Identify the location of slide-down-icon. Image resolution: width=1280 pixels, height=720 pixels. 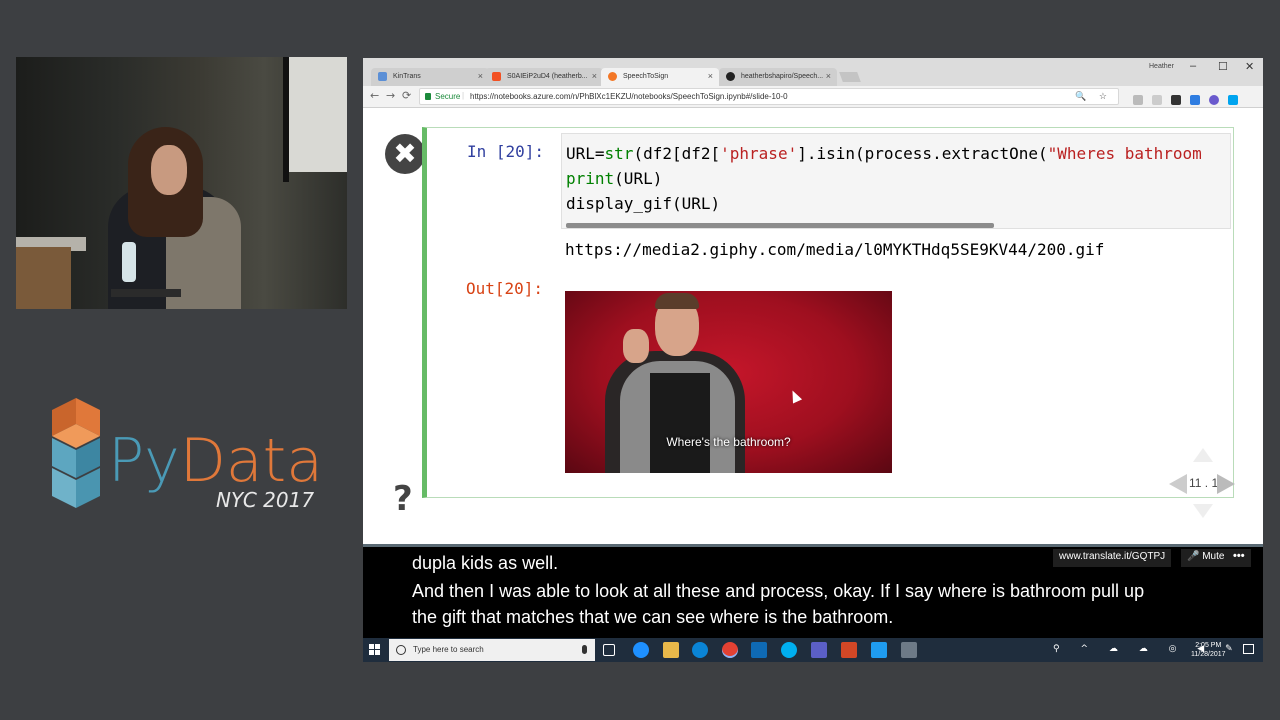
(1203, 511).